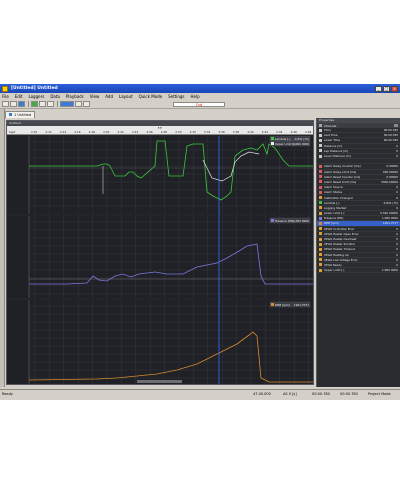 Image resolution: width=400 pixels, height=489 pixels. Describe the element at coordinates (320, 125) in the screenshot. I see `channel-toggle-icon` at that location.